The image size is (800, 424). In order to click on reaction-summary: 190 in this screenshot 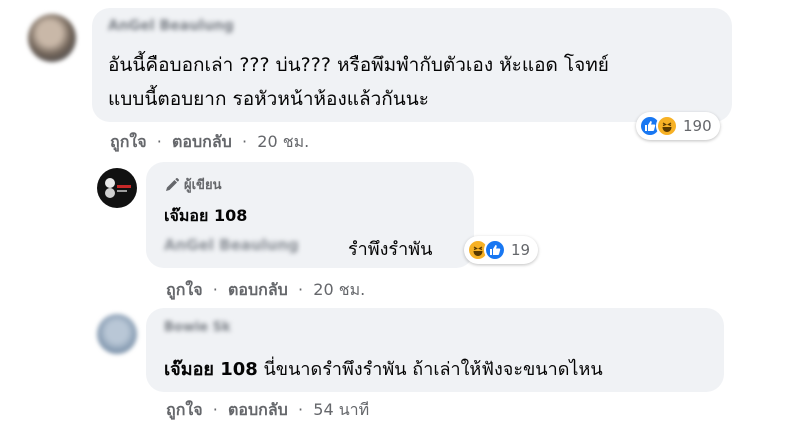, I will do `click(678, 126)`.